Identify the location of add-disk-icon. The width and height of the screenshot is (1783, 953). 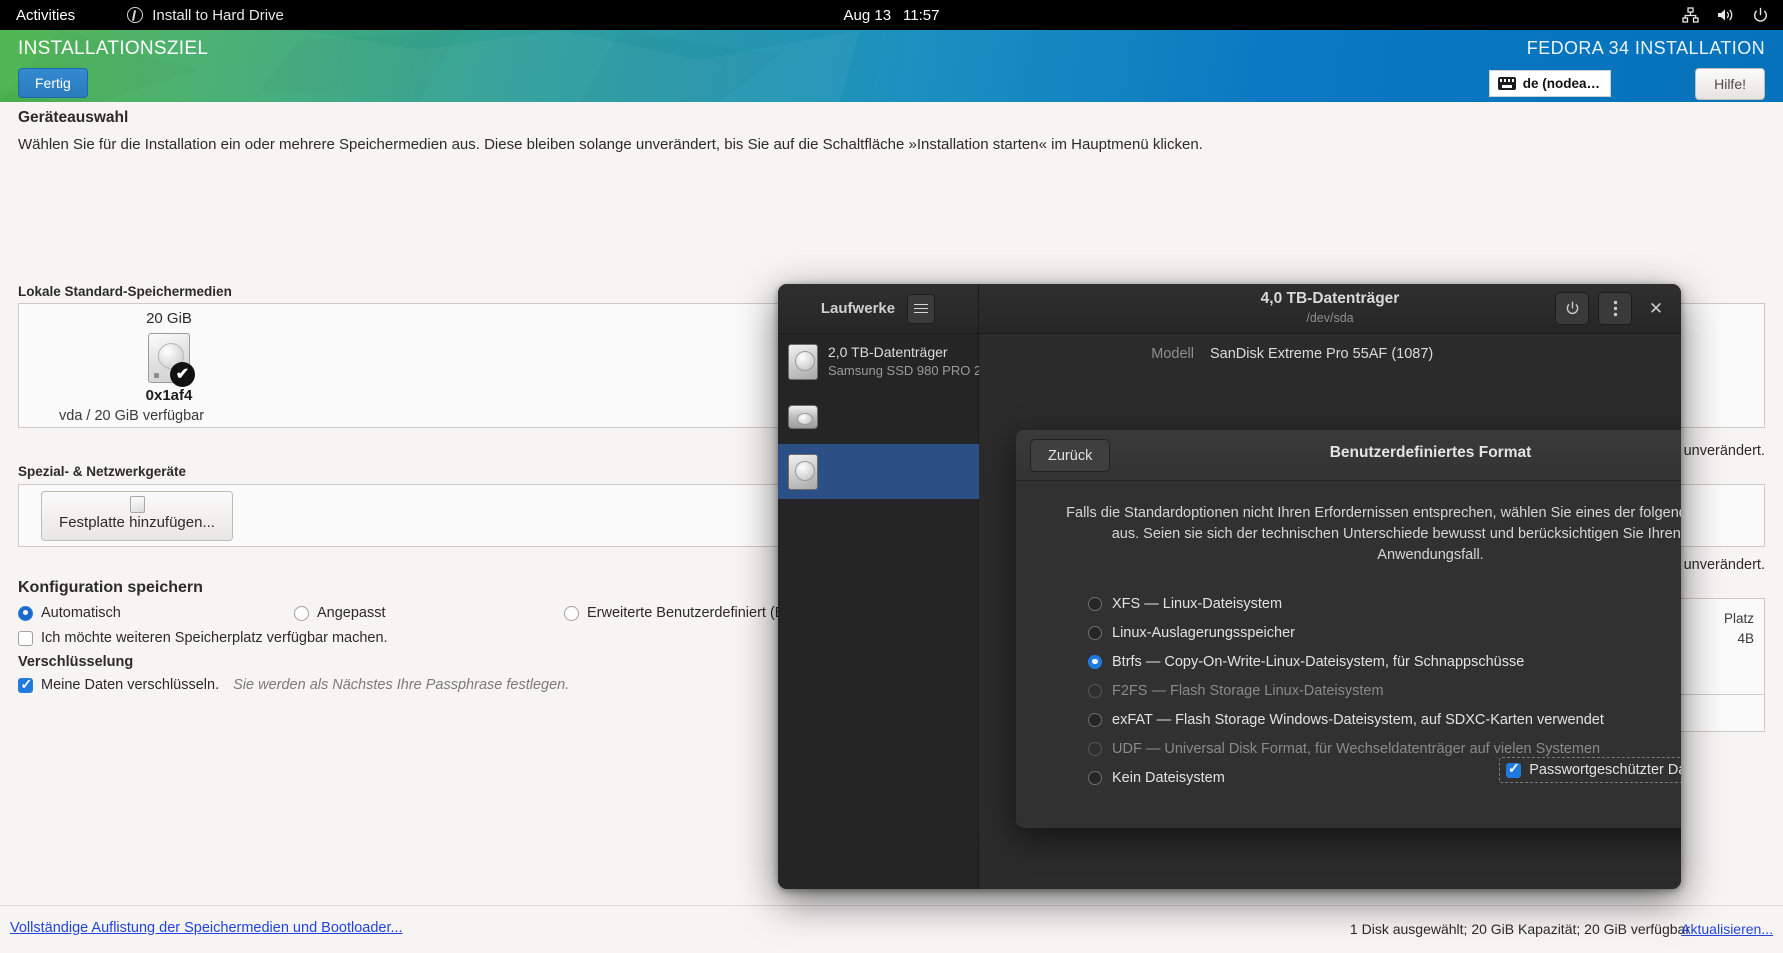
(137, 504).